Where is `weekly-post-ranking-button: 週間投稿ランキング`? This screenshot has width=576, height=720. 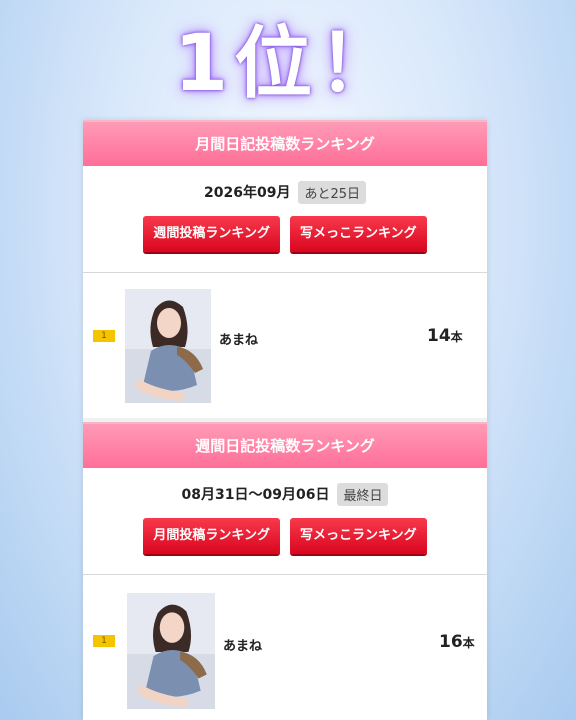
weekly-post-ranking-button: 週間投稿ランキング is located at coordinates (211, 234).